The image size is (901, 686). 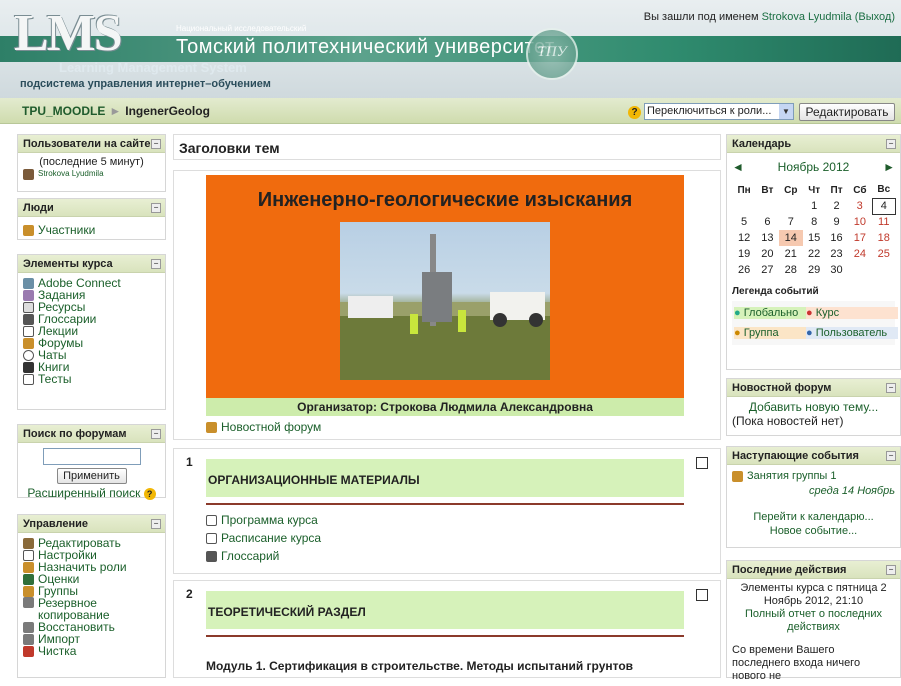 I want to click on chevron-down-icon: ▼, so click(x=786, y=111).